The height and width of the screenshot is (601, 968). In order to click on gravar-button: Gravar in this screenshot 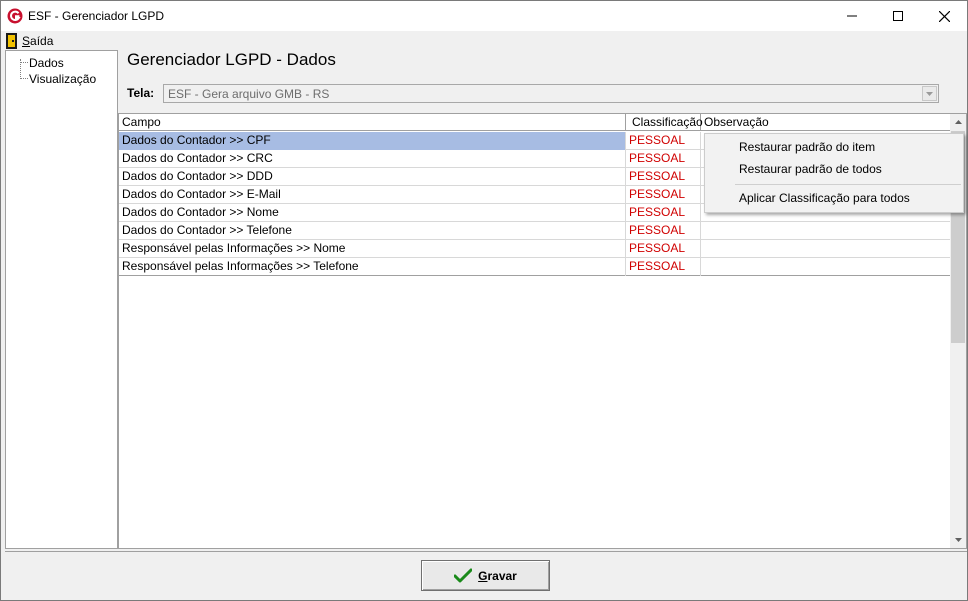, I will do `click(485, 575)`.